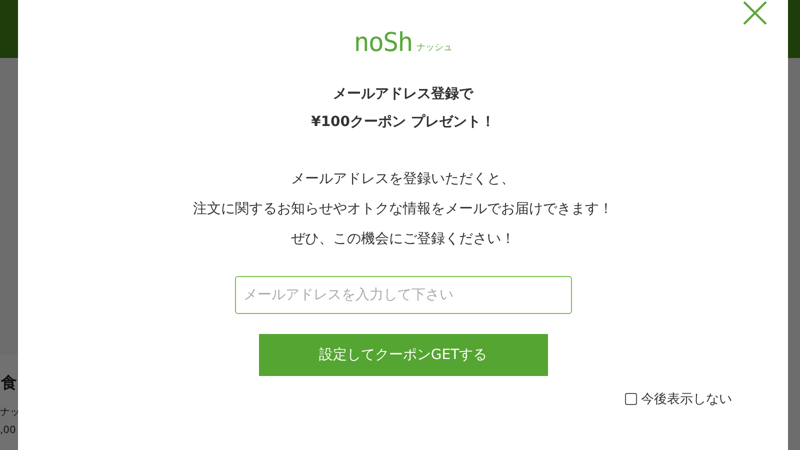  I want to click on background-text: 食, so click(9, 383).